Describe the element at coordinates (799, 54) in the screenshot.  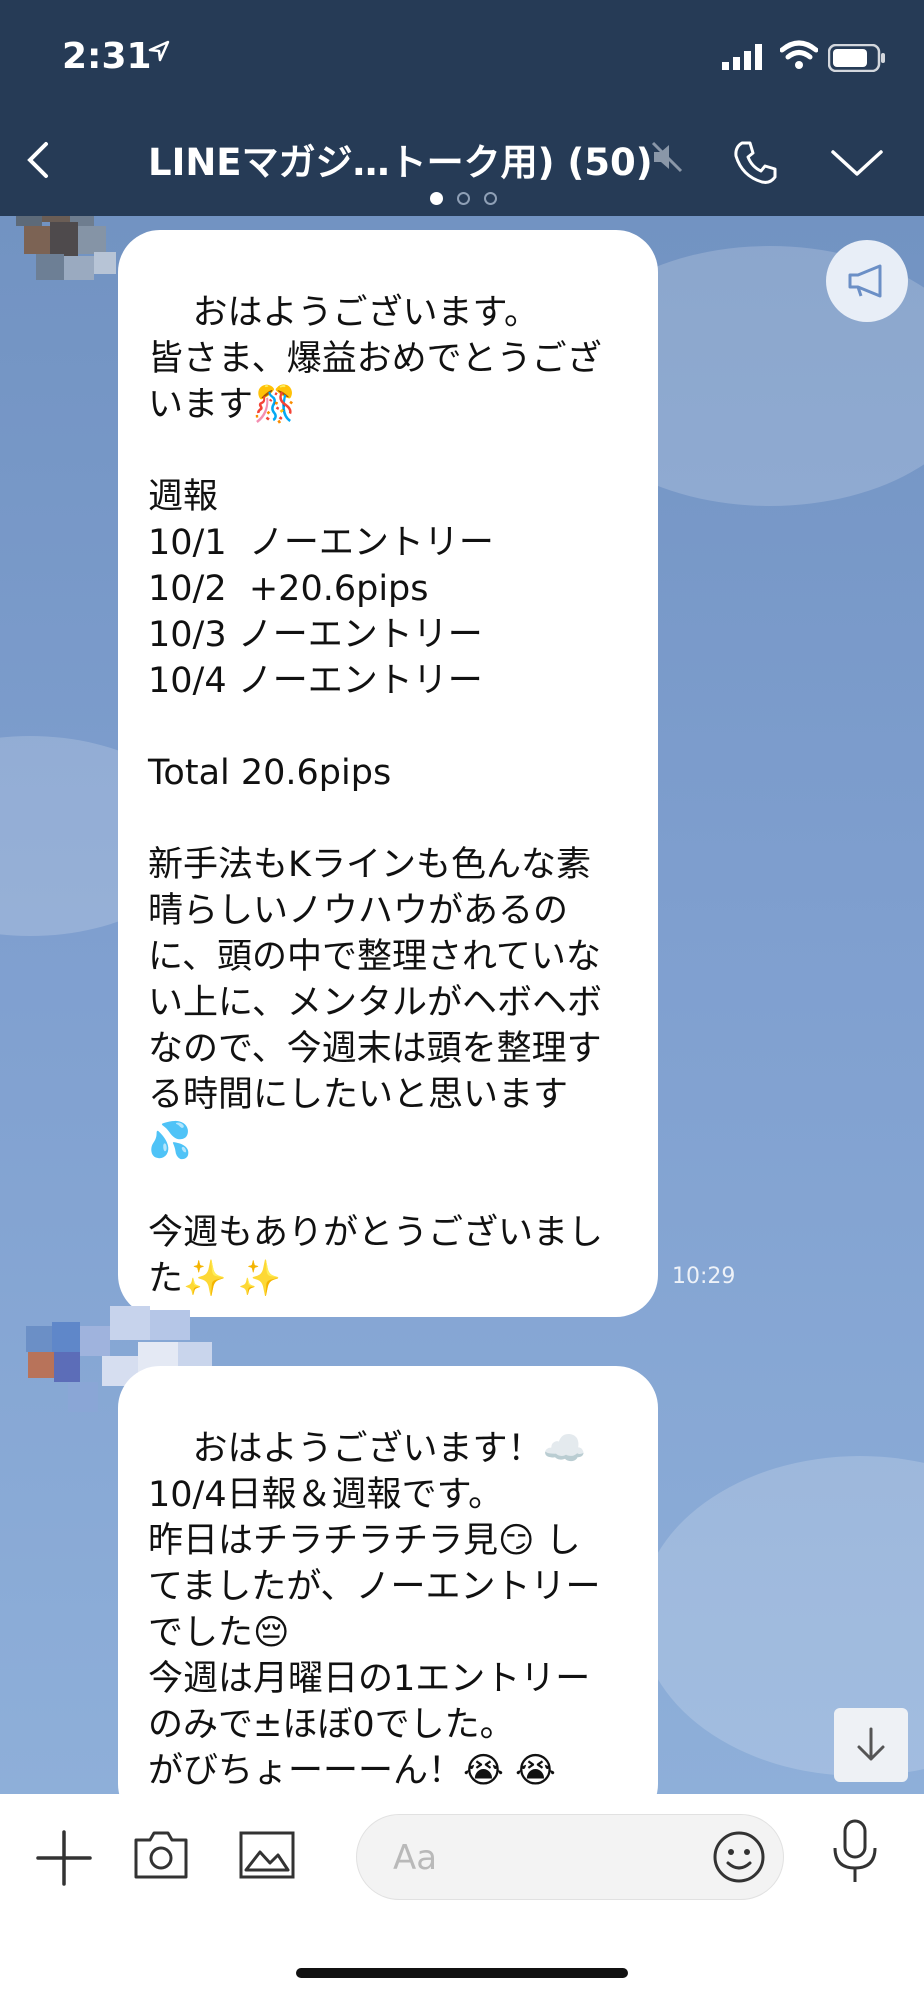
I see `wifi-icon` at that location.